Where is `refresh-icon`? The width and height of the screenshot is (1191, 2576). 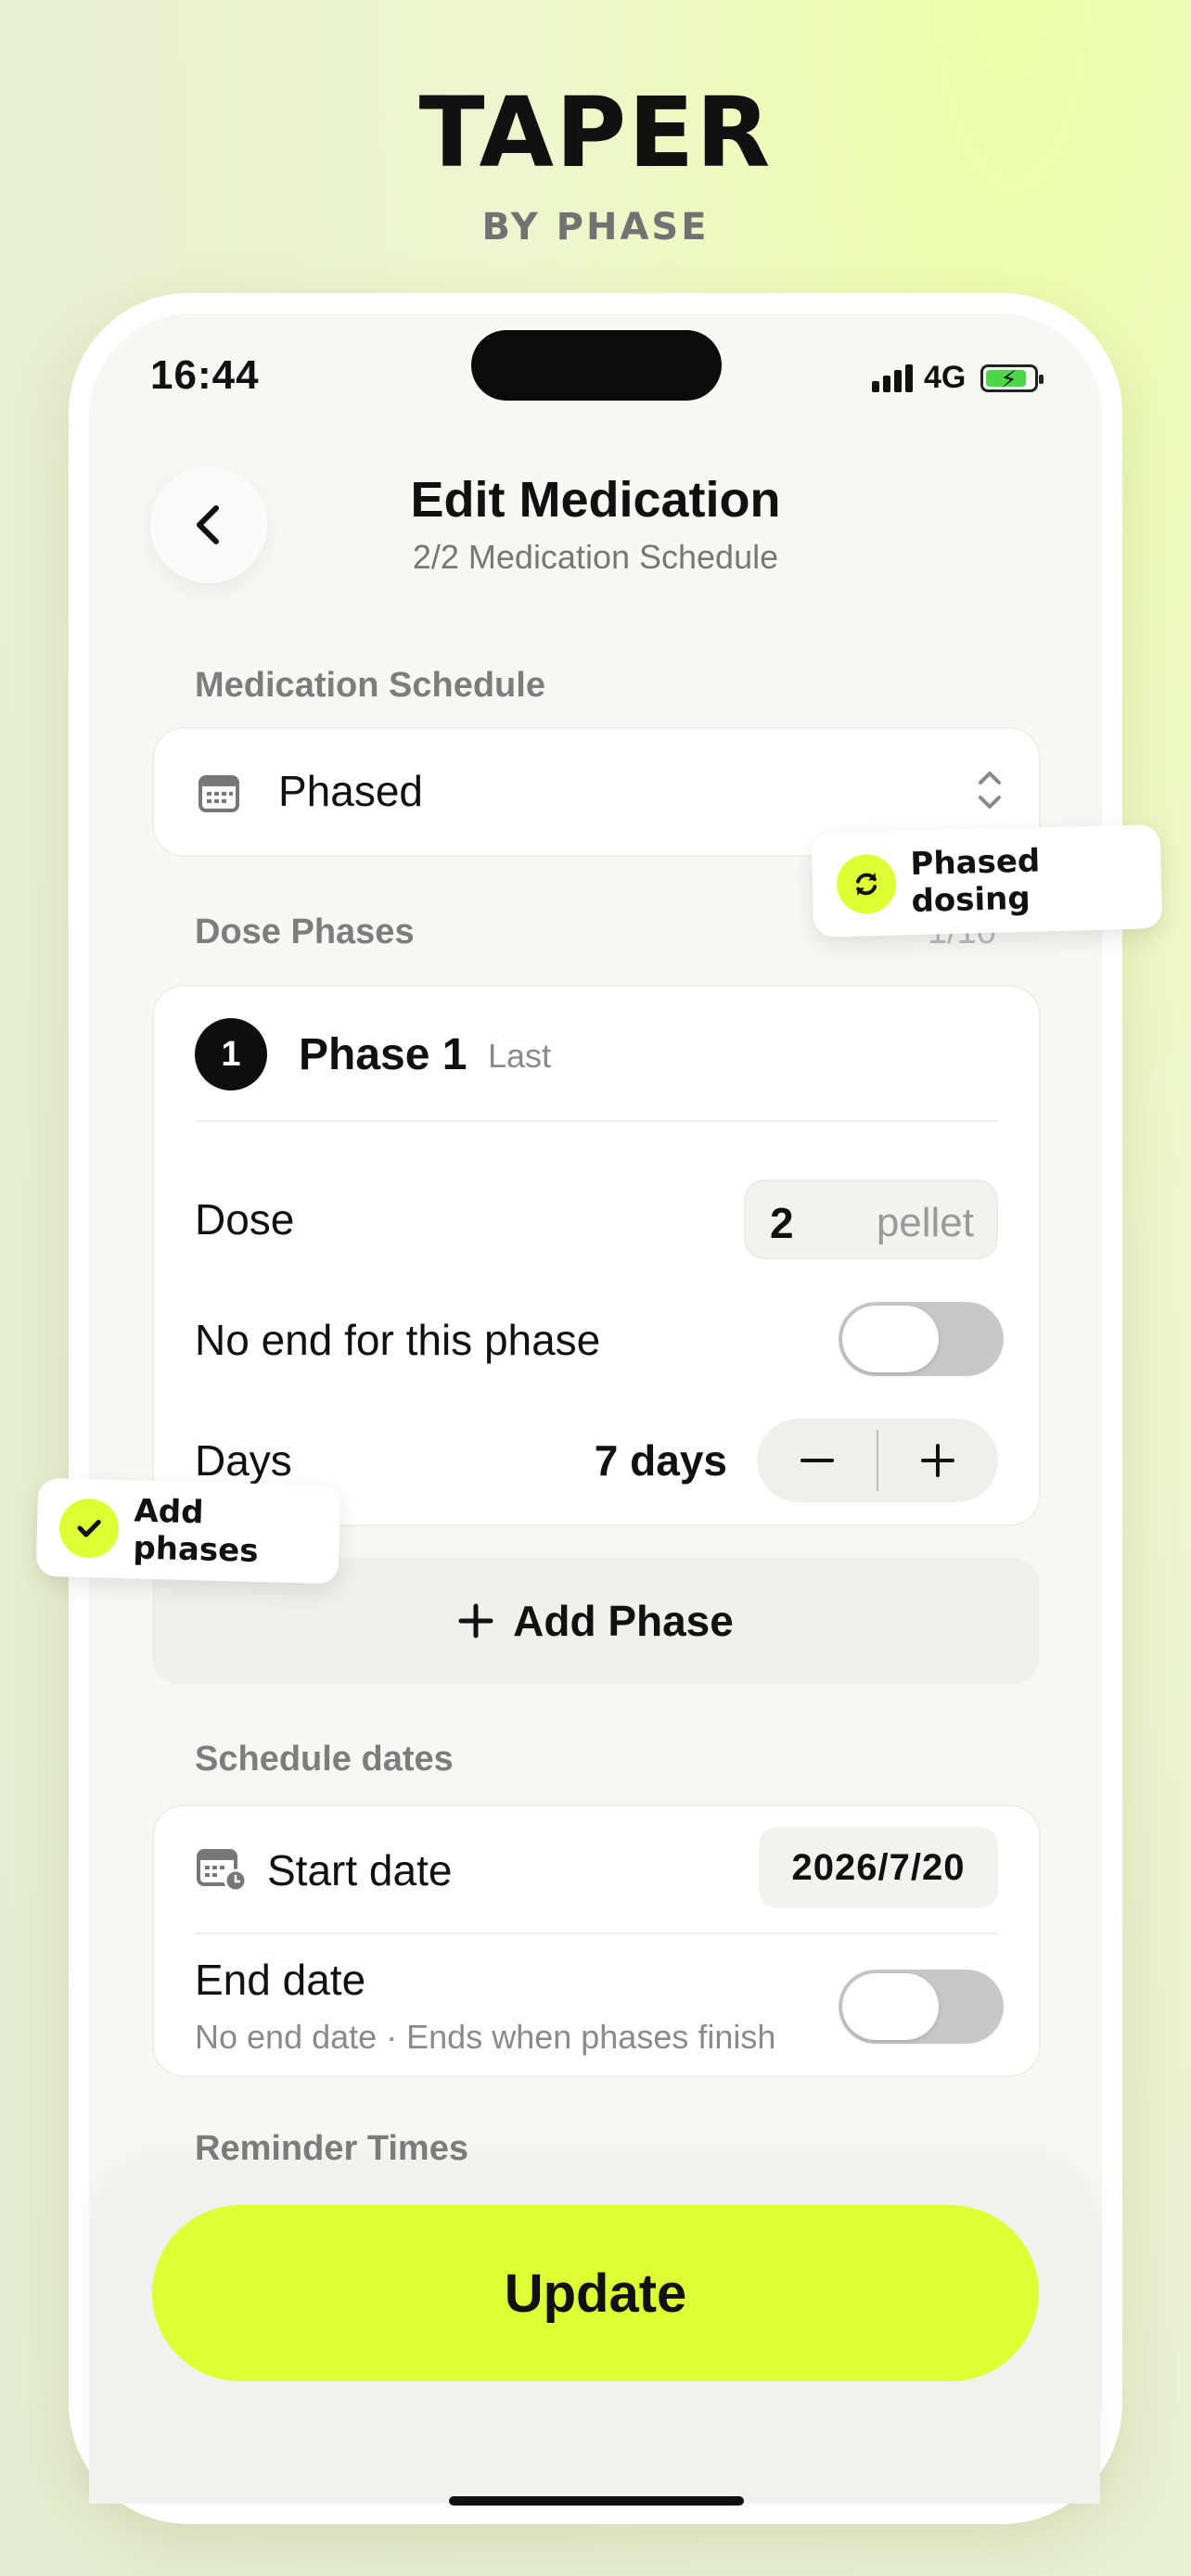
refresh-icon is located at coordinates (866, 884).